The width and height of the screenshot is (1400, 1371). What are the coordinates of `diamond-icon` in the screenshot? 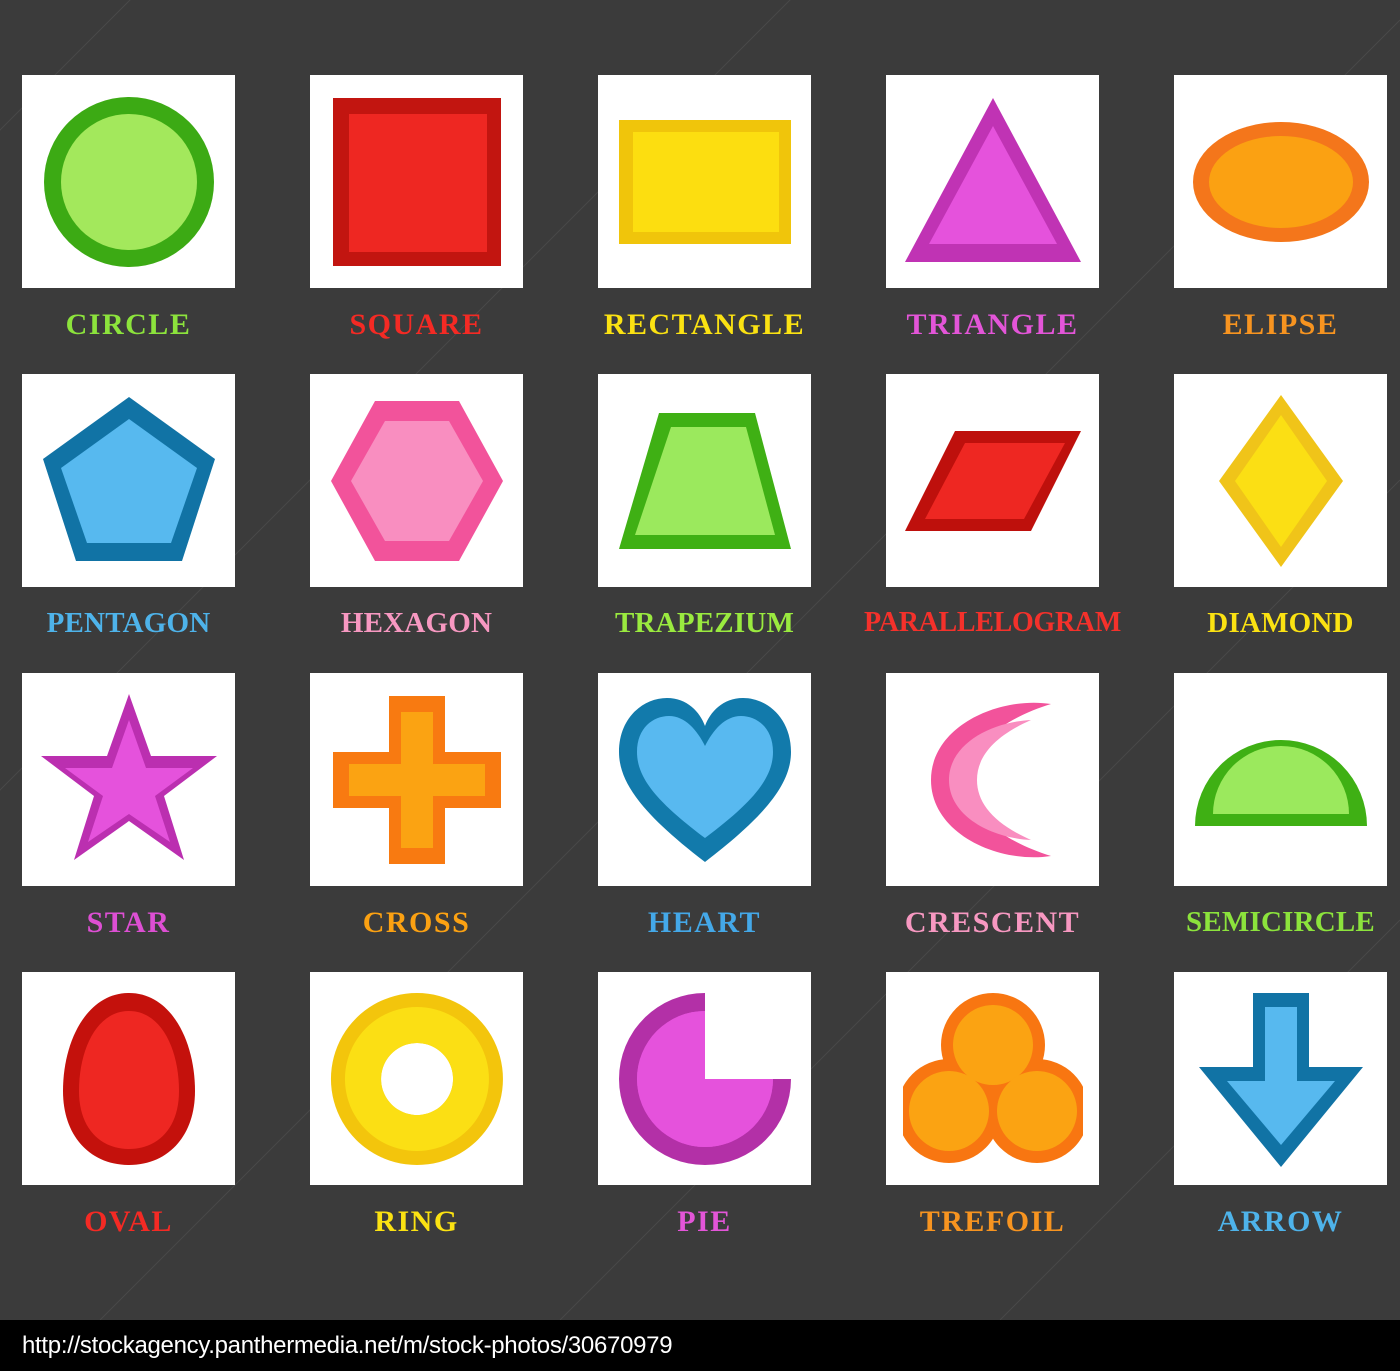 It's located at (1280, 480).